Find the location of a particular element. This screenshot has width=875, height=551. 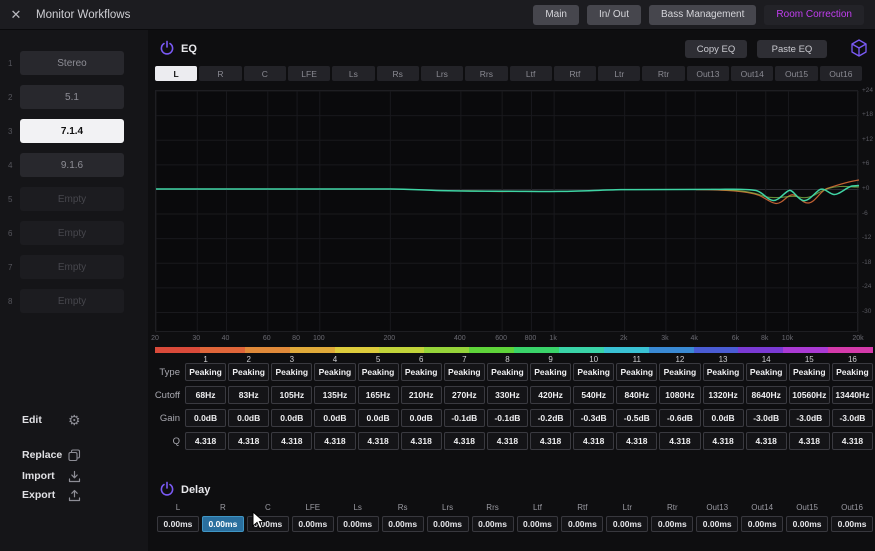

band-cutoff-16: 13440Hz is located at coordinates (852, 395).